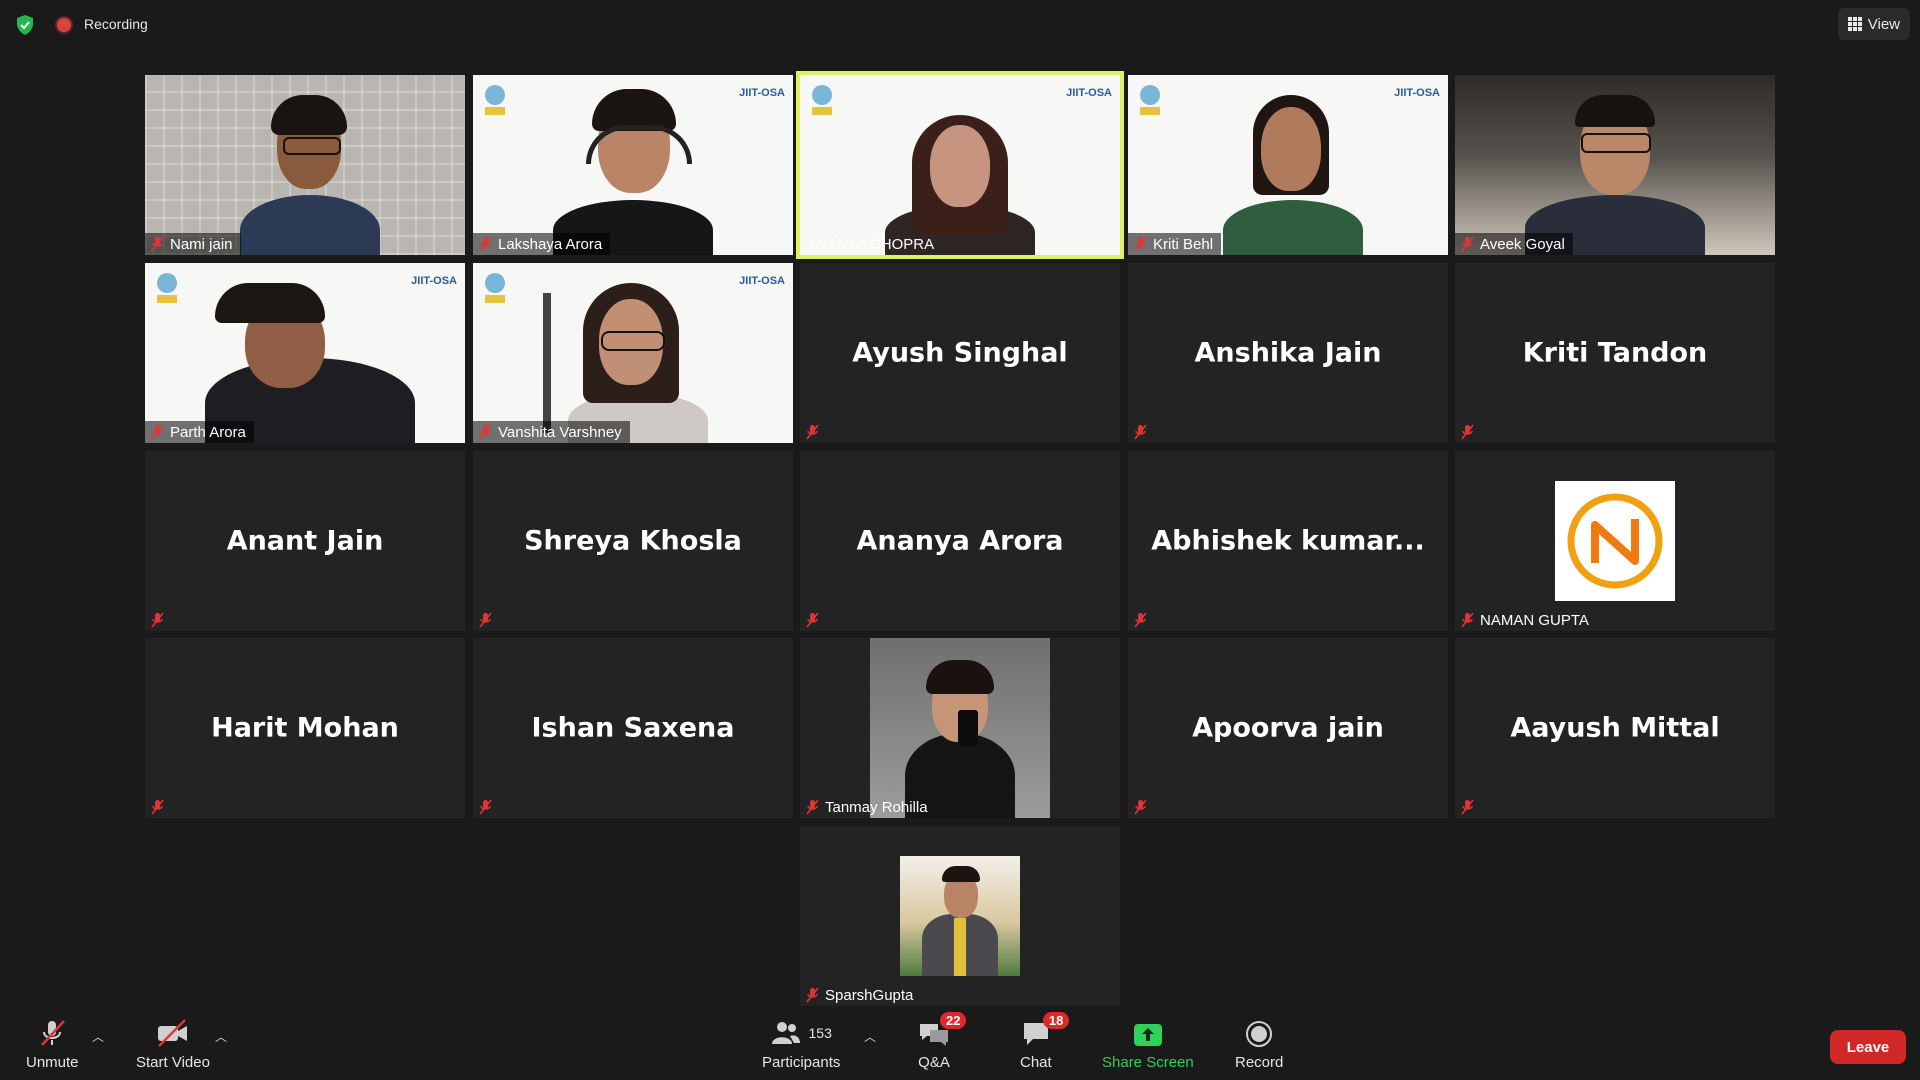  What do you see at coordinates (876, 807) in the screenshot?
I see `participant-name: Tanmay Rohilla` at bounding box center [876, 807].